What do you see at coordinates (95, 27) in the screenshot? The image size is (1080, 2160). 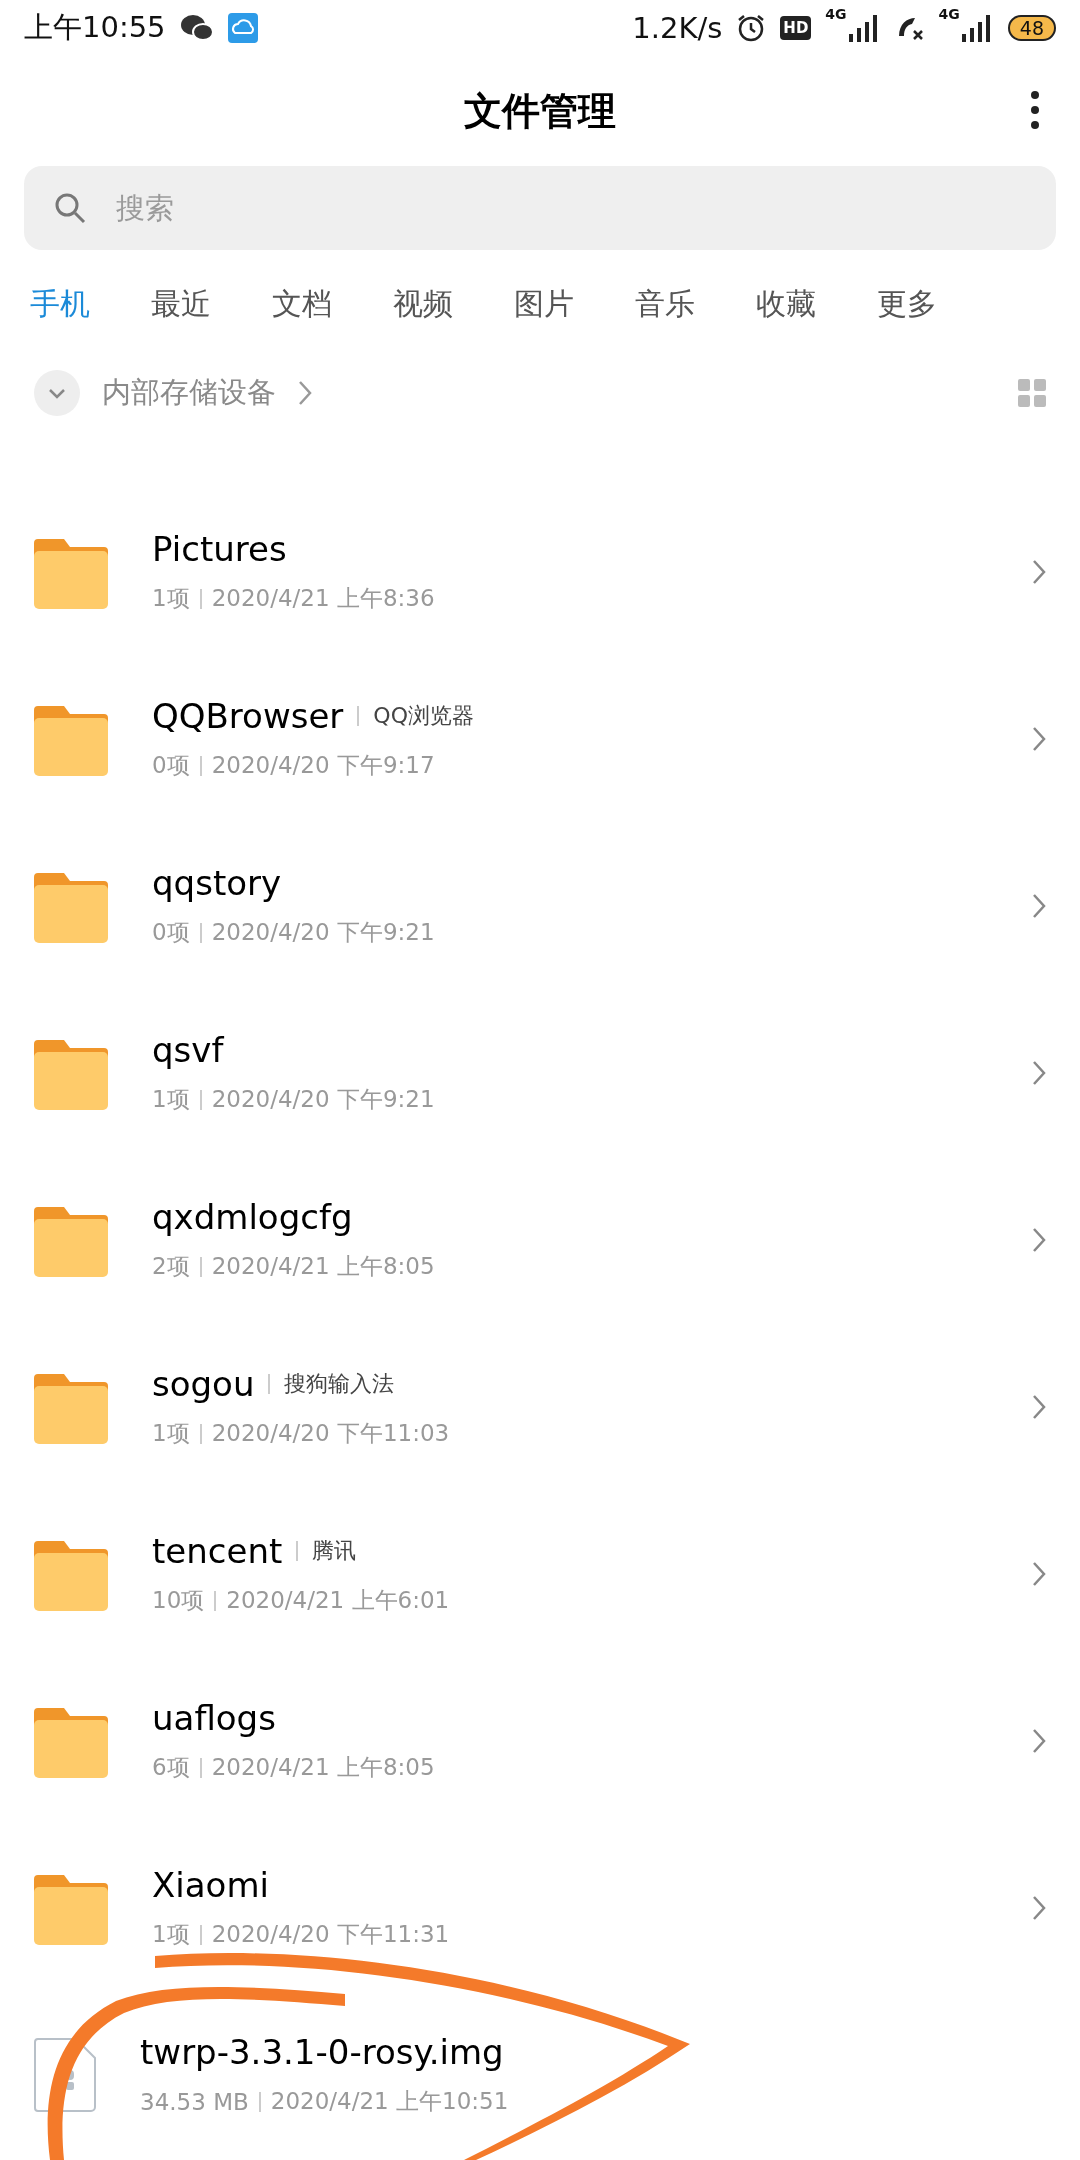 I see `status-time: 上午10:55` at bounding box center [95, 27].